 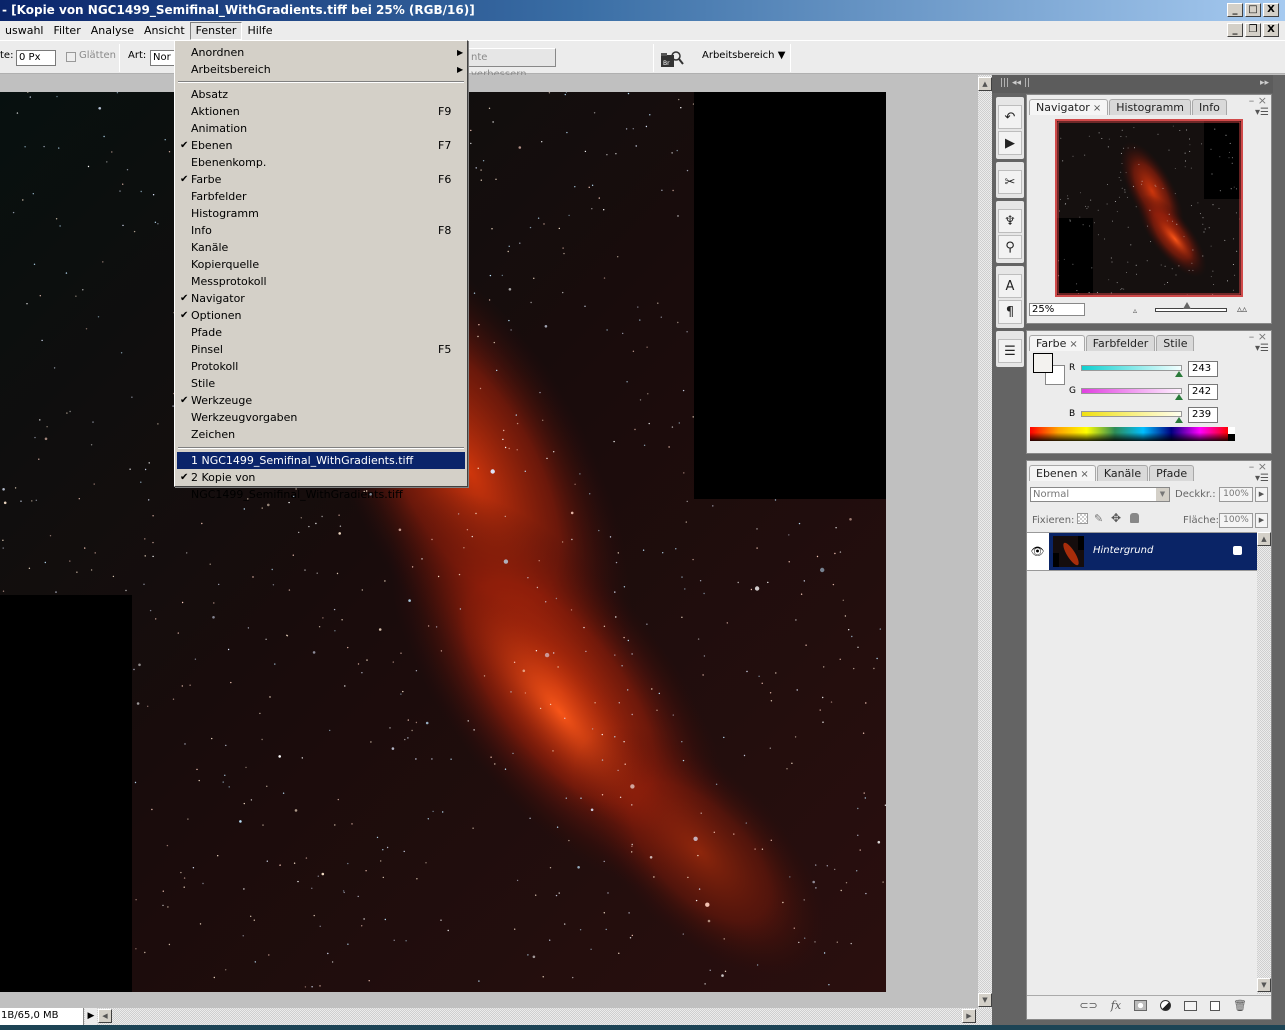 What do you see at coordinates (1037, 552) in the screenshot?
I see `eye-icon: 👁` at bounding box center [1037, 552].